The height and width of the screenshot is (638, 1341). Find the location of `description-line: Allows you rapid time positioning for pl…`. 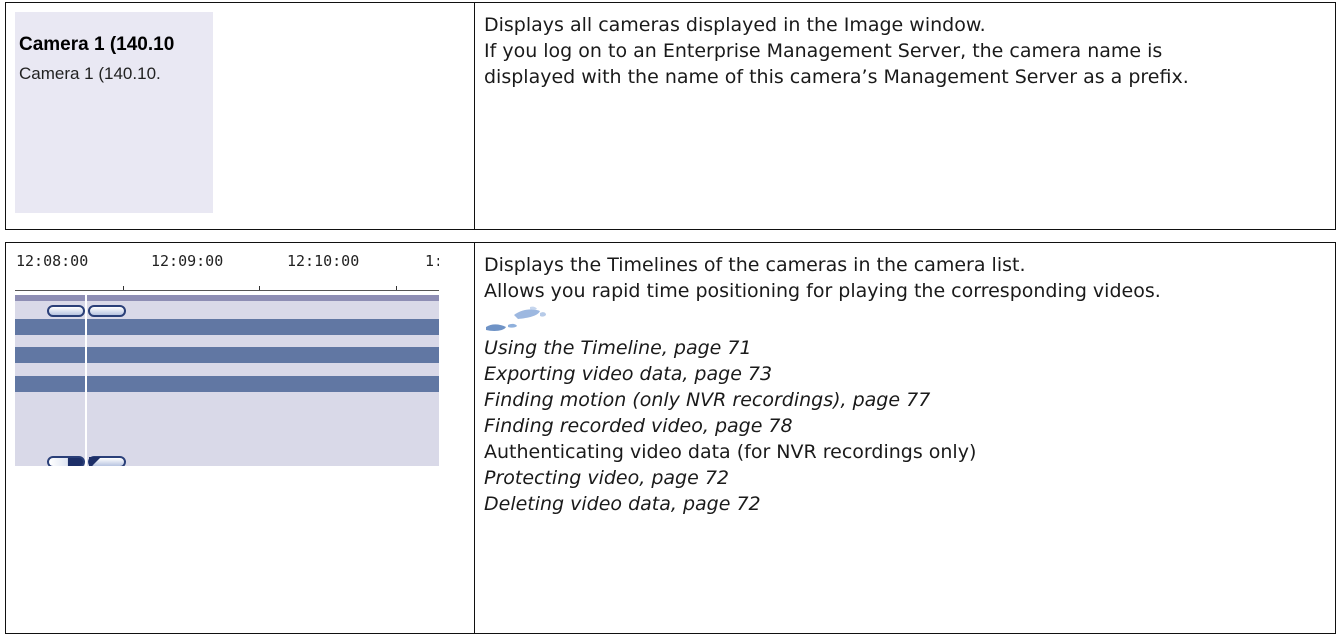

description-line: Allows you rapid time positioning for pl… is located at coordinates (822, 291).